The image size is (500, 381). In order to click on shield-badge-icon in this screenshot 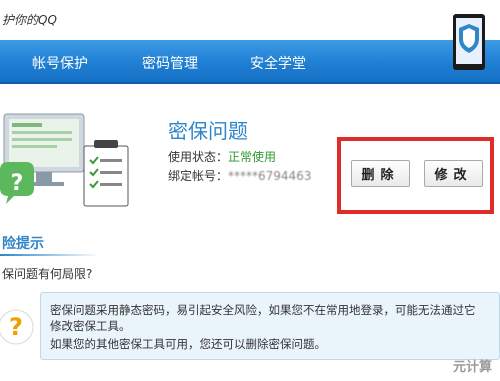, I will do `click(469, 42)`.